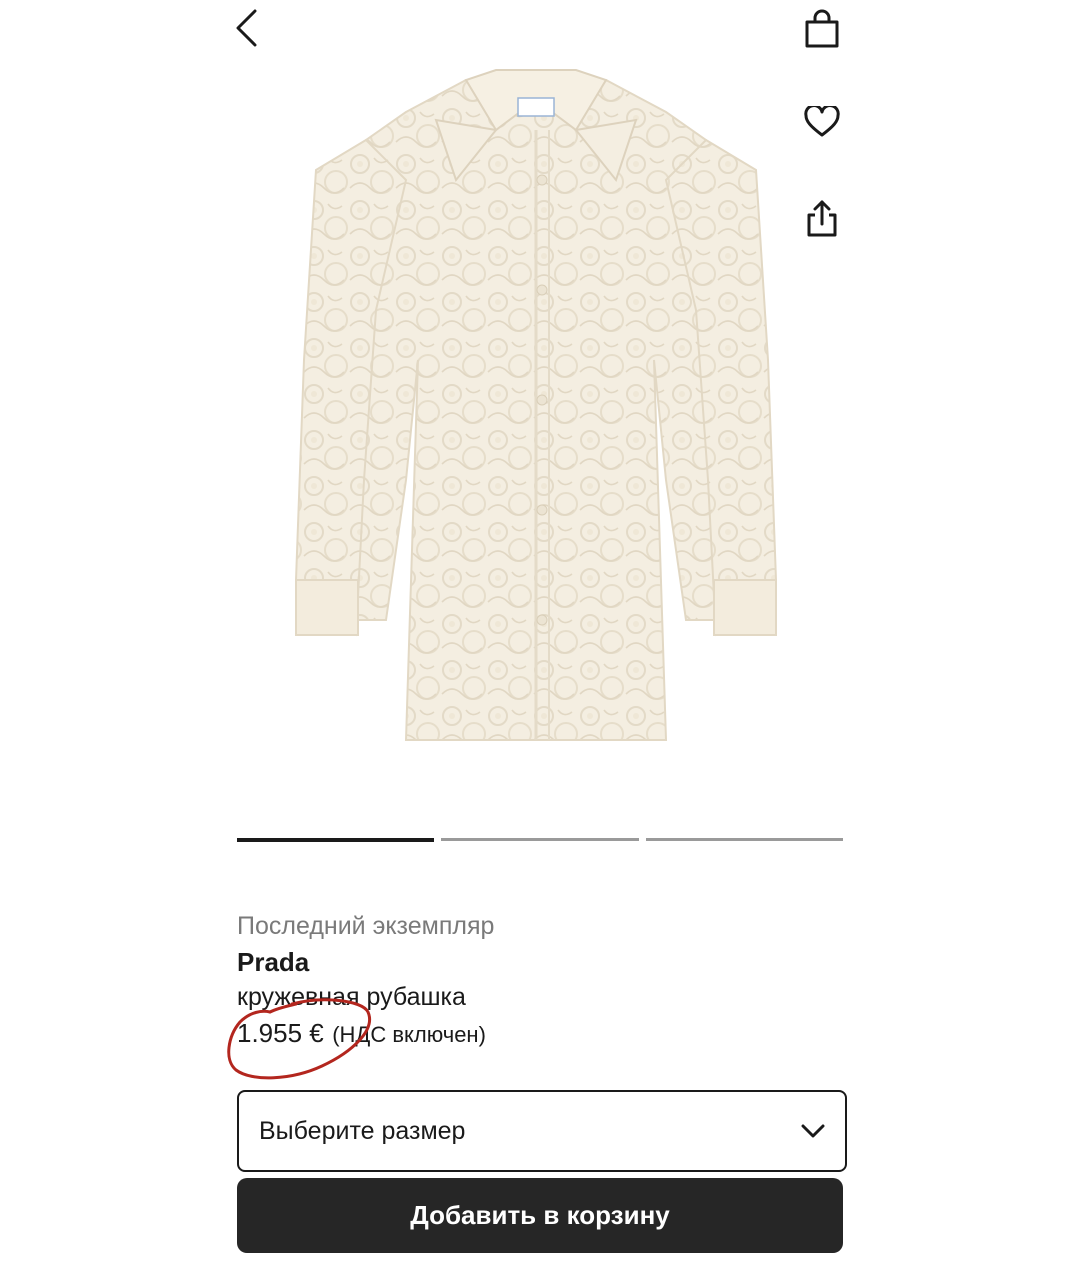 Image resolution: width=1080 pixels, height=1280 pixels. I want to click on size-select: Выберите размер, so click(542, 1131).